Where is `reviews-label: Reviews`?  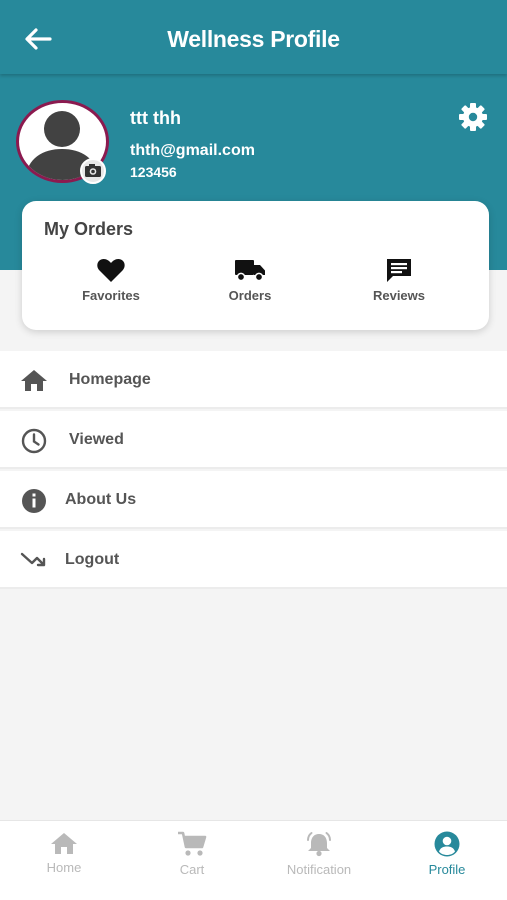
reviews-label: Reviews is located at coordinates (399, 295).